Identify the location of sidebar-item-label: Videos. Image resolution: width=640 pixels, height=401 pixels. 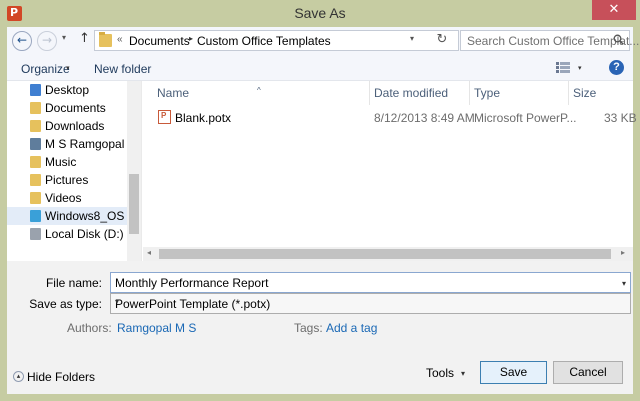
(63, 198).